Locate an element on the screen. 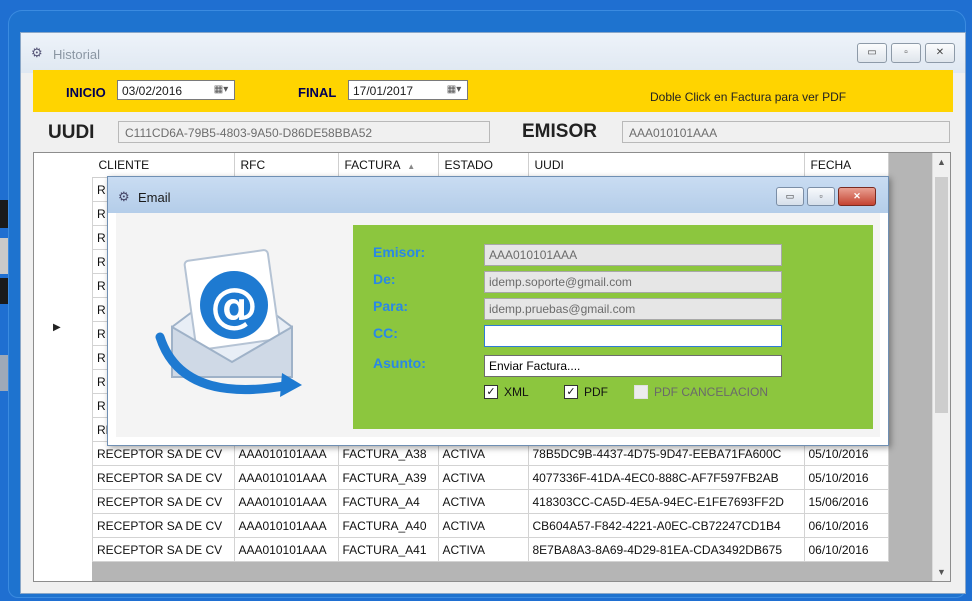 The height and width of the screenshot is (601, 972). scrollbar-thumb is located at coordinates (941, 295).